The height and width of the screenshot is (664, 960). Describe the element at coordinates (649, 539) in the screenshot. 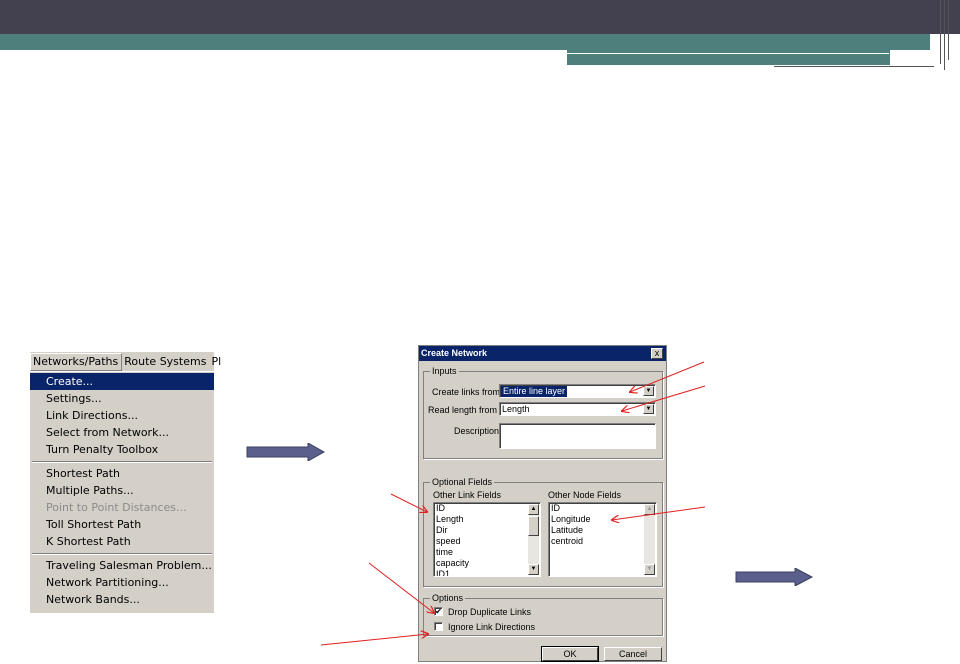

I see `node-fields-scrollbar: ▲ ▼` at that location.